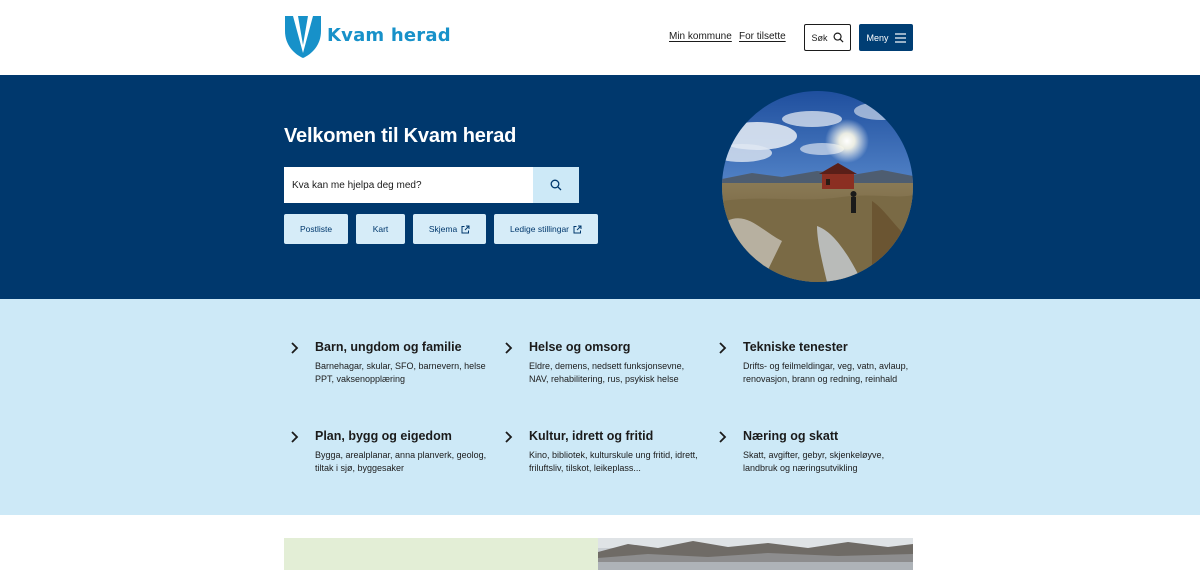 This screenshot has width=1200, height=570. I want to click on quick-link-skjema: Skjema, so click(449, 229).